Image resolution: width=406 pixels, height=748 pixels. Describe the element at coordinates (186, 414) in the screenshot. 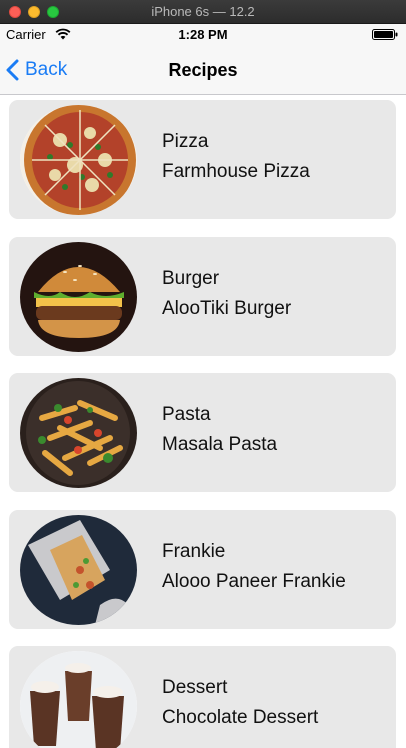

I see `recipe-category: Pasta` at that location.